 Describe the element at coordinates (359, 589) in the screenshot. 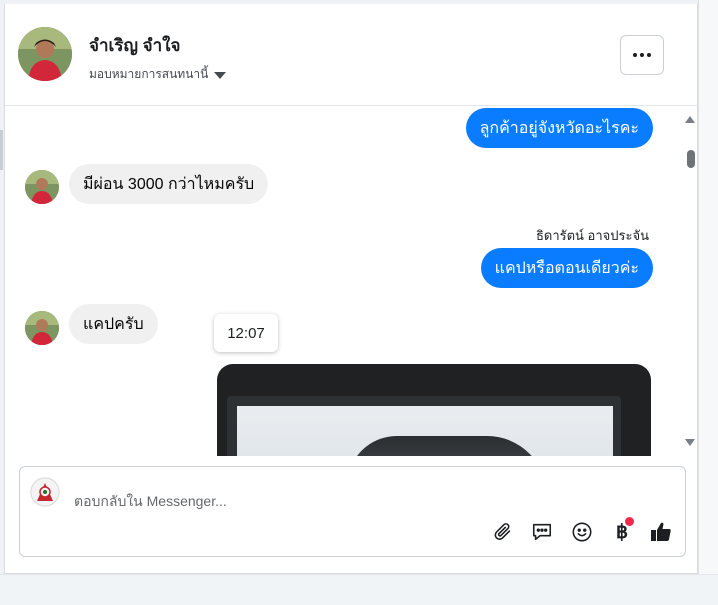

I see `taskbar-strip` at that location.